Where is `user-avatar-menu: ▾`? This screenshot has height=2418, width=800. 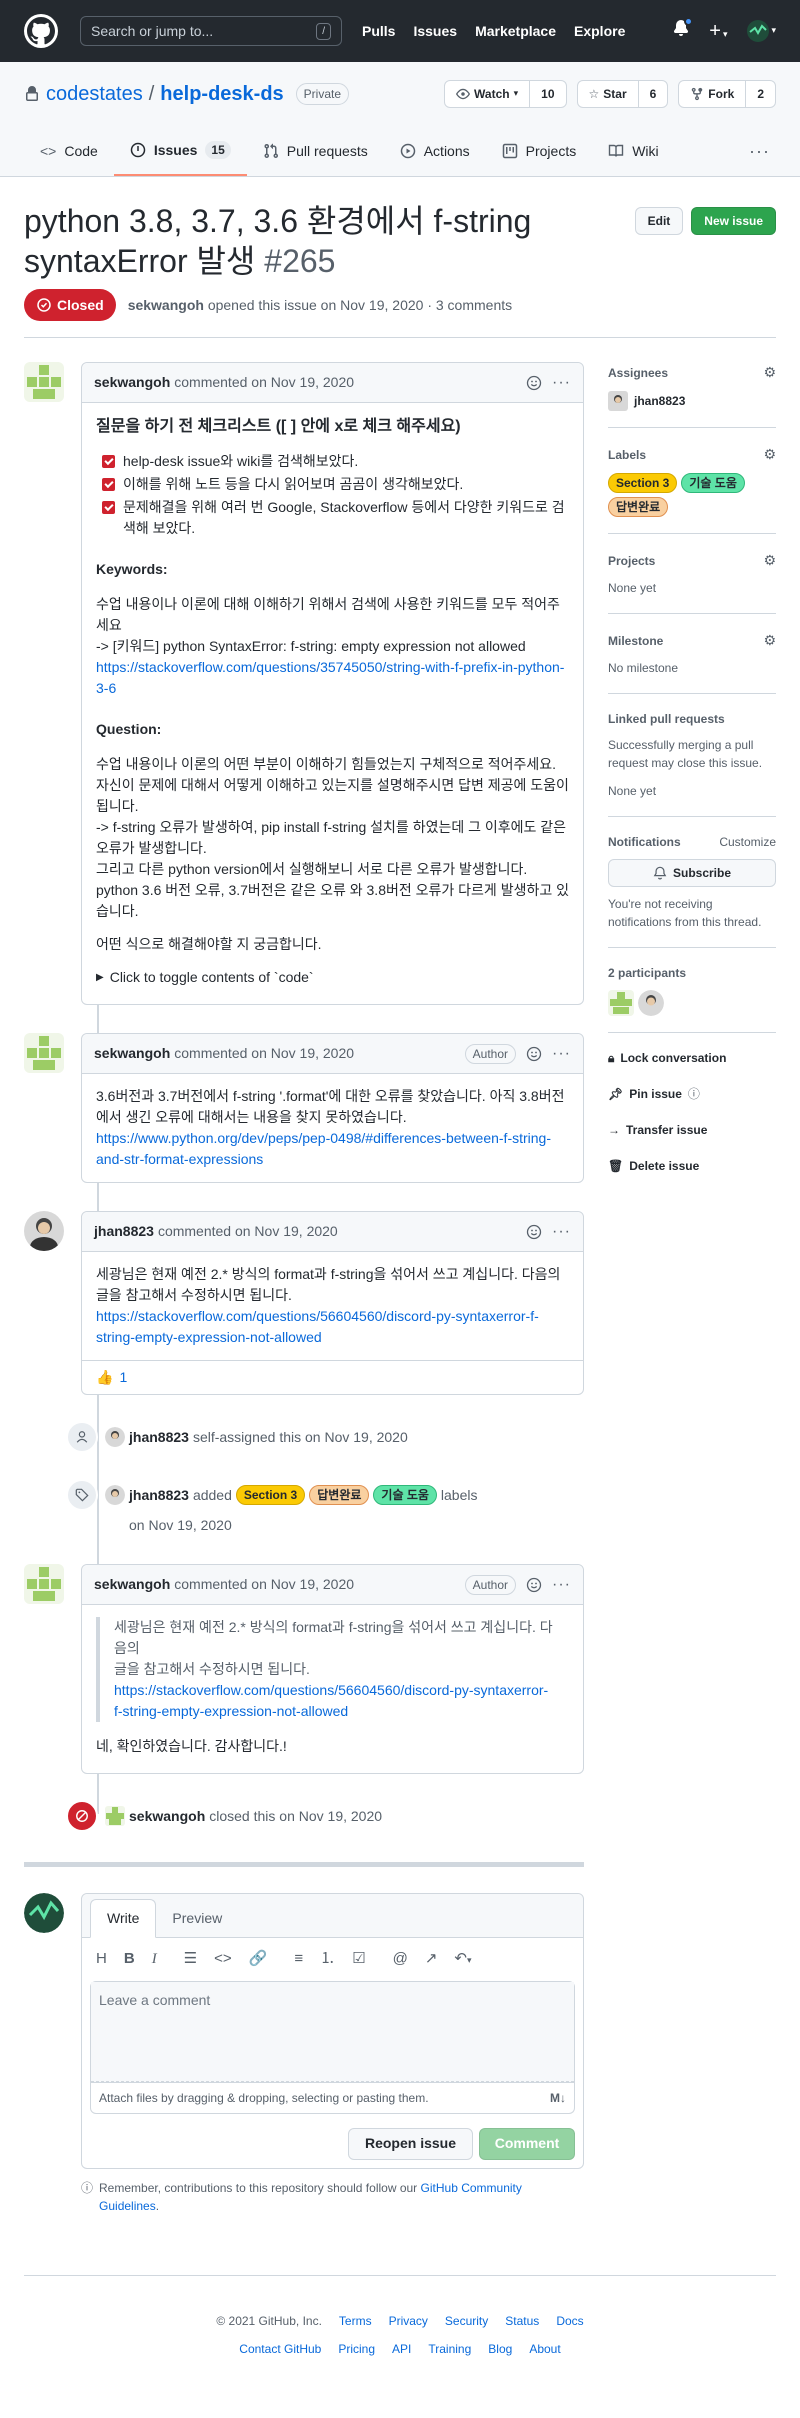 user-avatar-menu: ▾ is located at coordinates (761, 31).